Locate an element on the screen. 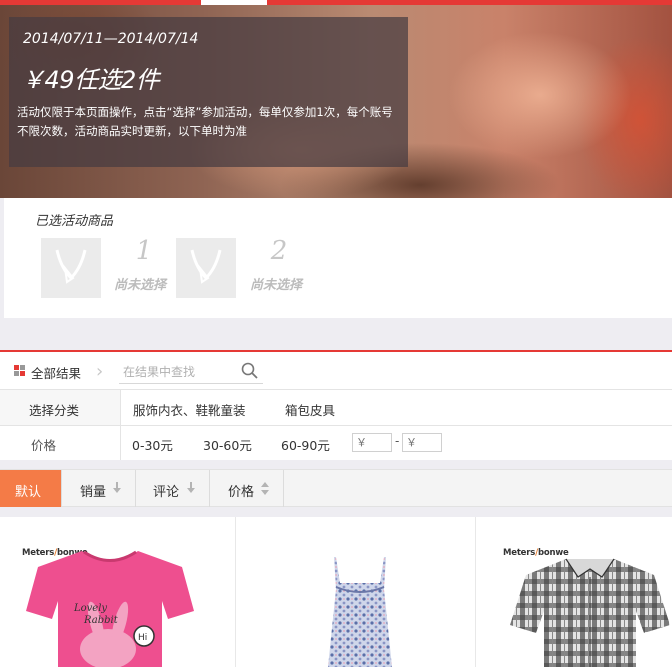 This screenshot has height=667, width=672. slot-2-status: 尚未选择 is located at coordinates (275, 285).